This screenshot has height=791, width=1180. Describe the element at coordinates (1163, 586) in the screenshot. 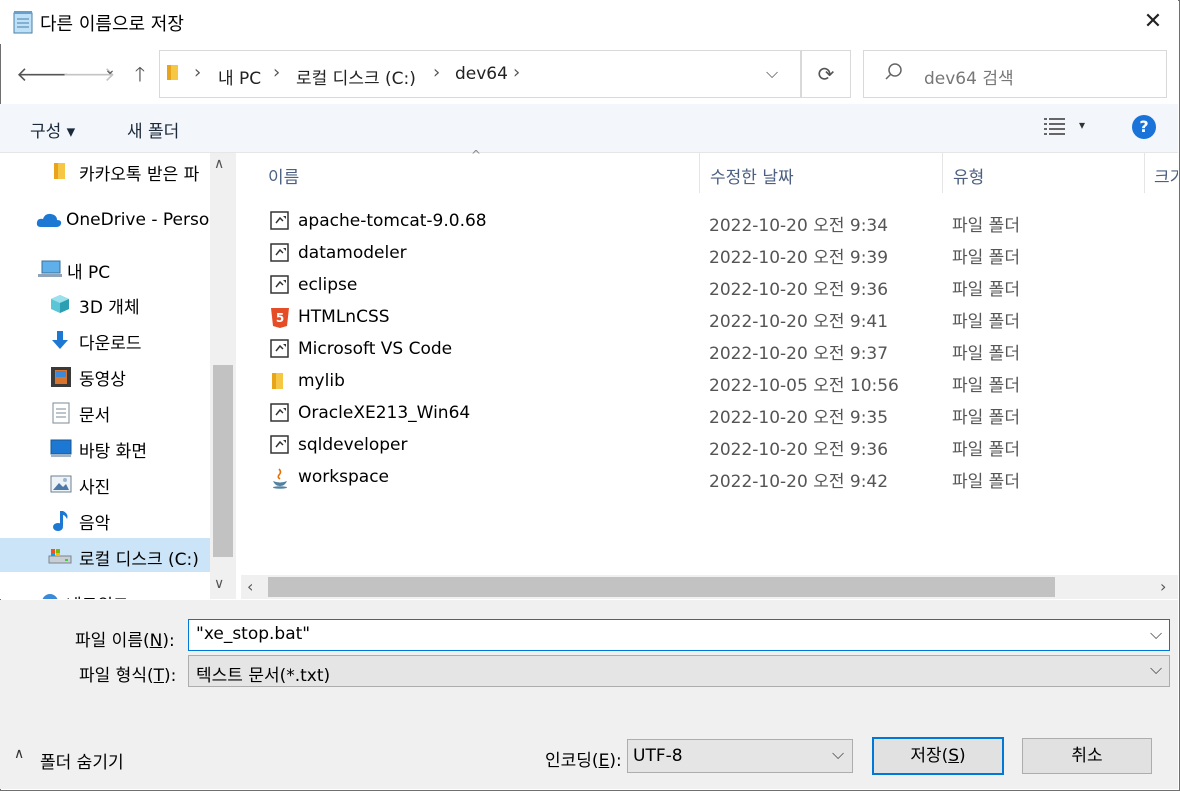

I see `scroll-right-arrow-icon: ›` at that location.